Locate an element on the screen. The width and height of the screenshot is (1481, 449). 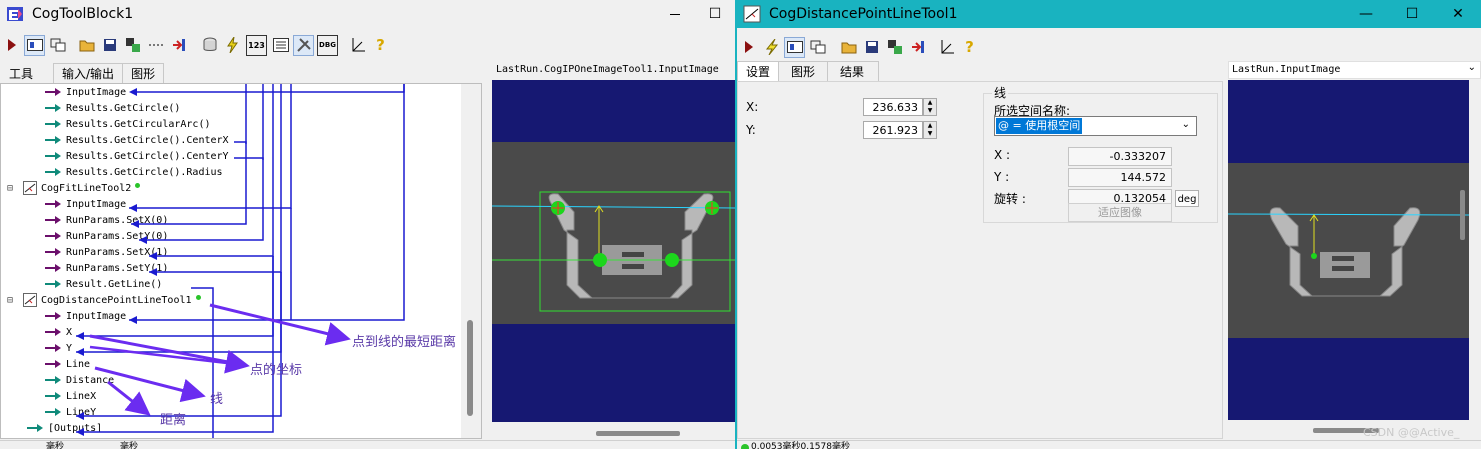
tab-settings: 设置 is located at coordinates (758, 71).